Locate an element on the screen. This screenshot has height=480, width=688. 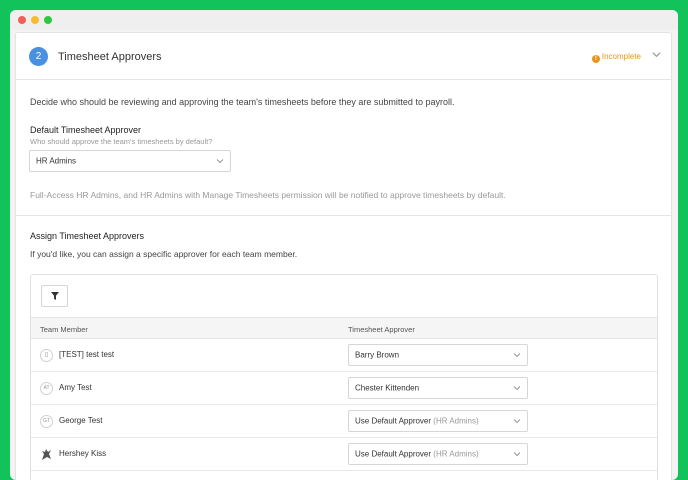
avatar: AT is located at coordinates (46, 388).